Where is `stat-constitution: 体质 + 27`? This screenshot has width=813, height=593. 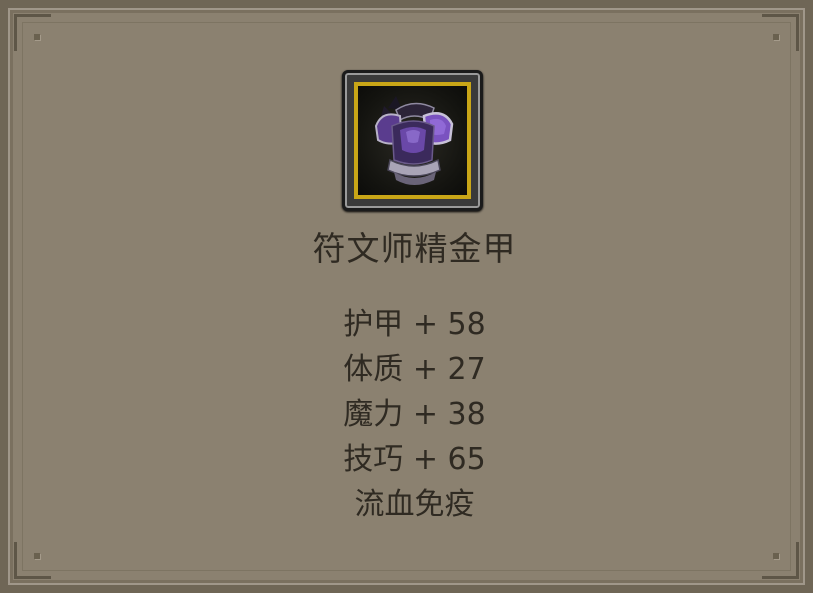 stat-constitution: 体质 + 27 is located at coordinates (414, 369).